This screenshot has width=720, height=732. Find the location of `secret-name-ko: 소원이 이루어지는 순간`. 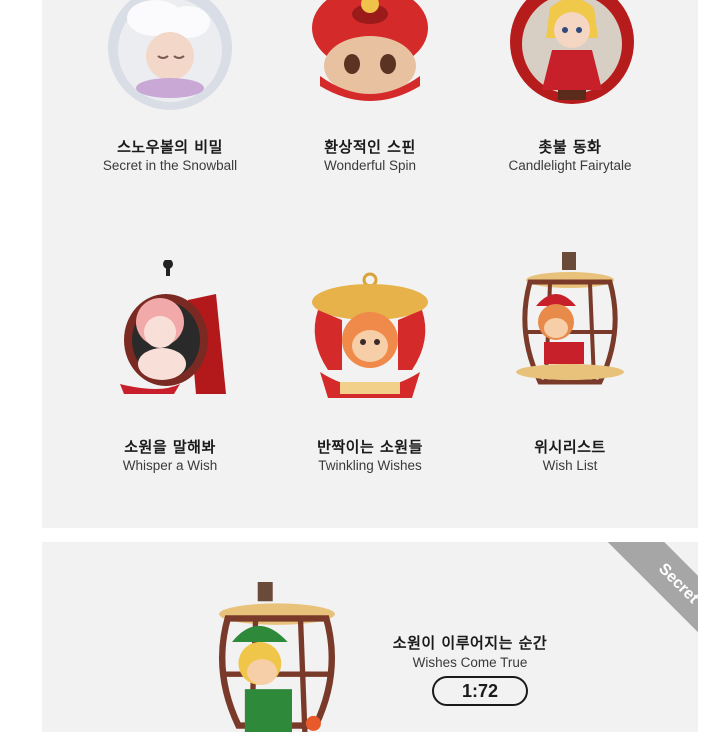

secret-name-ko: 소원이 이루어지는 순간 is located at coordinates (470, 643).